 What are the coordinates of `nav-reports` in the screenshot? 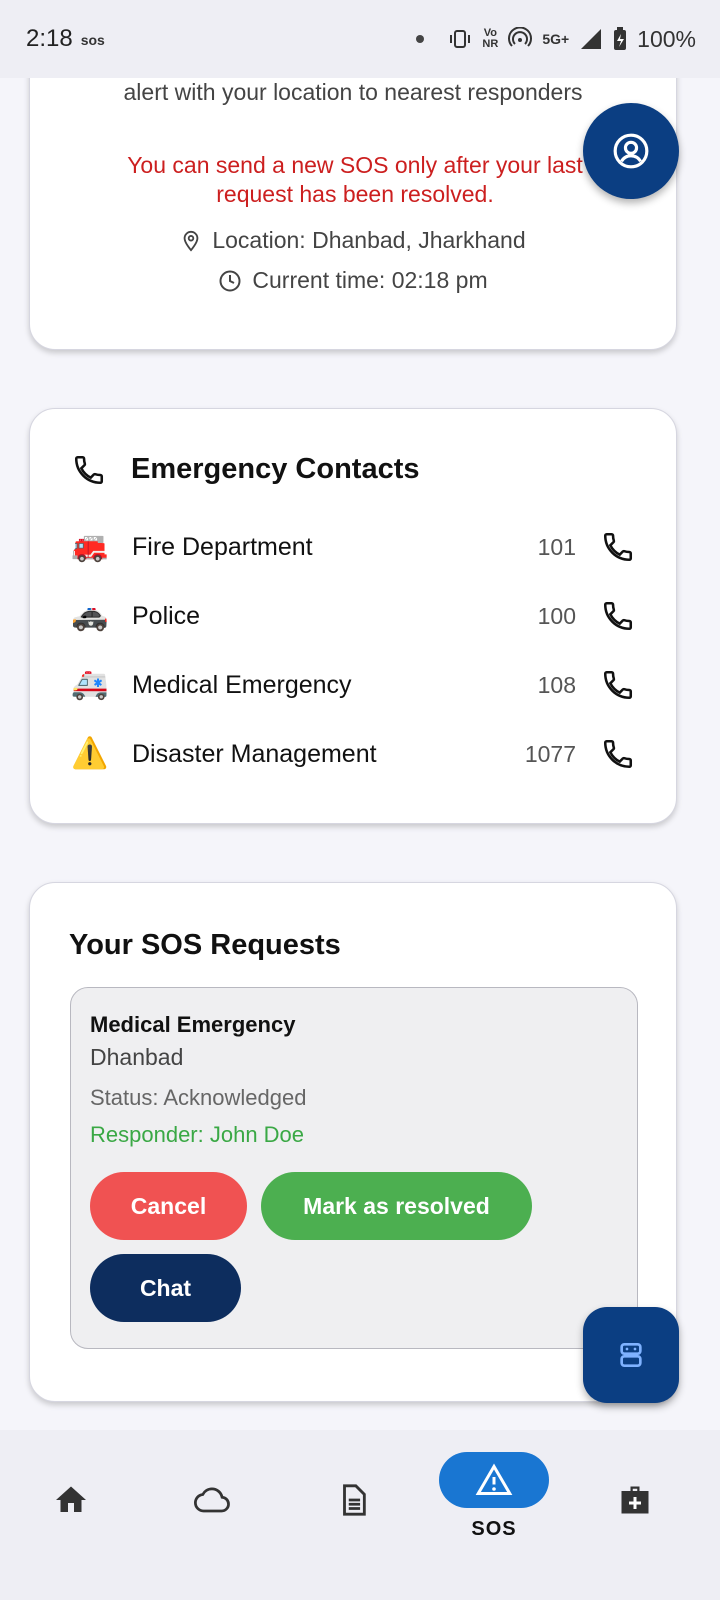 It's located at (353, 1505).